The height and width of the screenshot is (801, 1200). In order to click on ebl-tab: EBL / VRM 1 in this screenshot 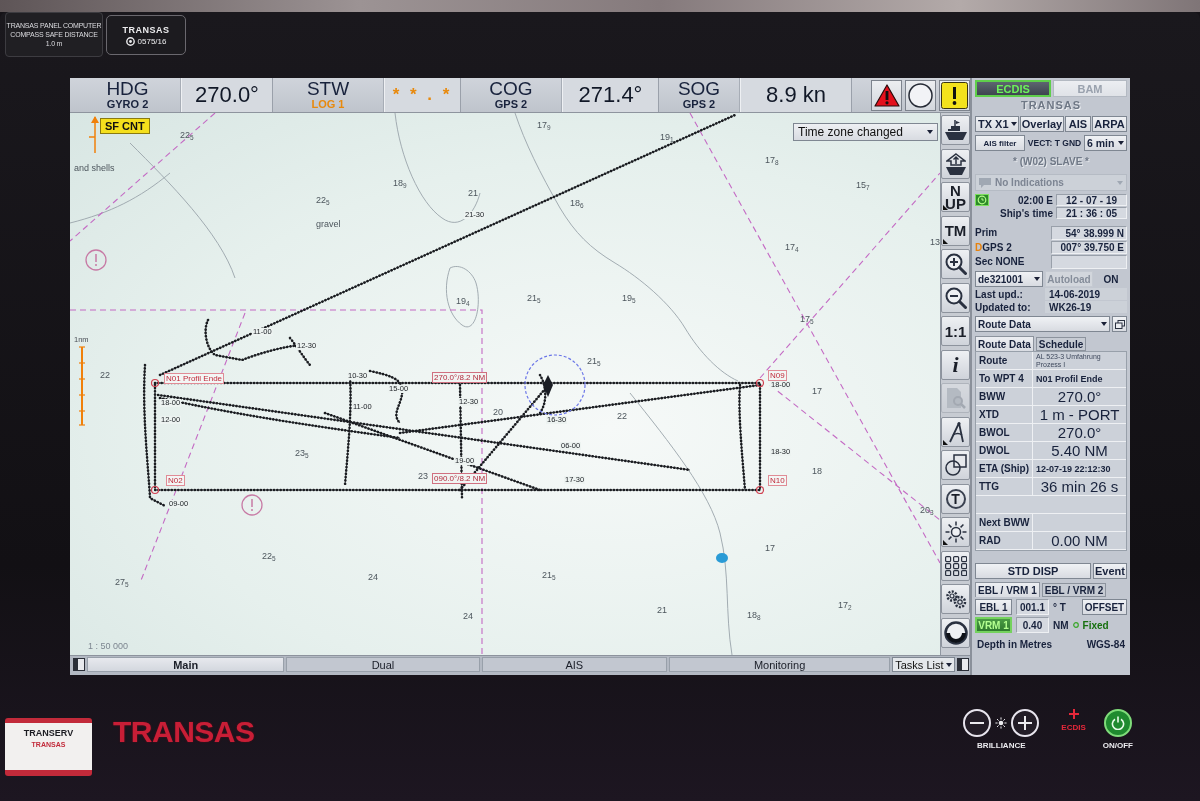, I will do `click(1007, 589)`.